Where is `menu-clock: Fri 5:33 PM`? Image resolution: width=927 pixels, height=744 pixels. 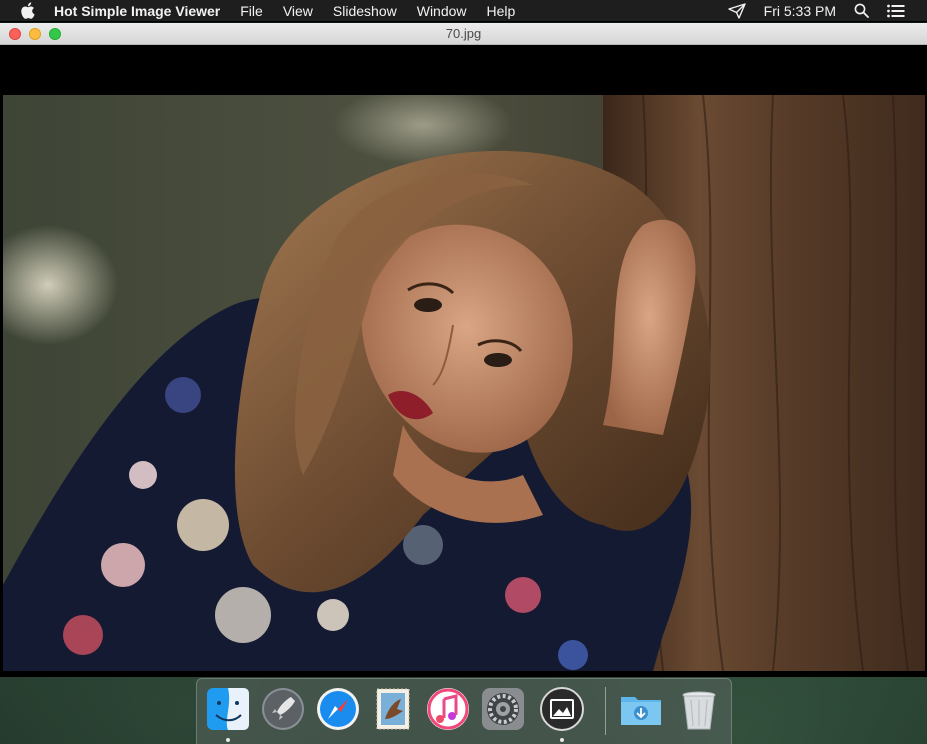
menu-clock: Fri 5:33 PM is located at coordinates (800, 11).